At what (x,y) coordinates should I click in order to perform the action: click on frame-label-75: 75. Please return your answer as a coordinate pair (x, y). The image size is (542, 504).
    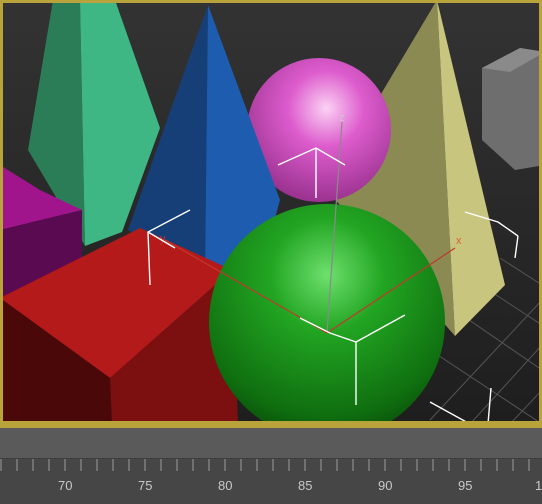
    Looking at the image, I should click on (145, 485).